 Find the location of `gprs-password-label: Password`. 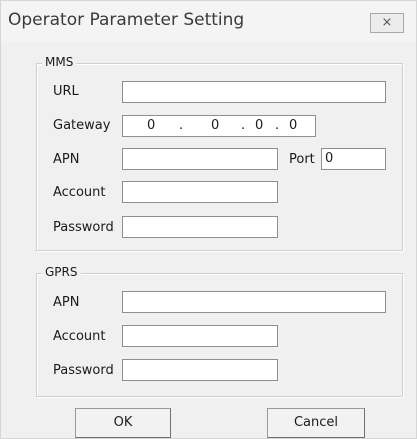

gprs-password-label: Password is located at coordinates (83, 370).